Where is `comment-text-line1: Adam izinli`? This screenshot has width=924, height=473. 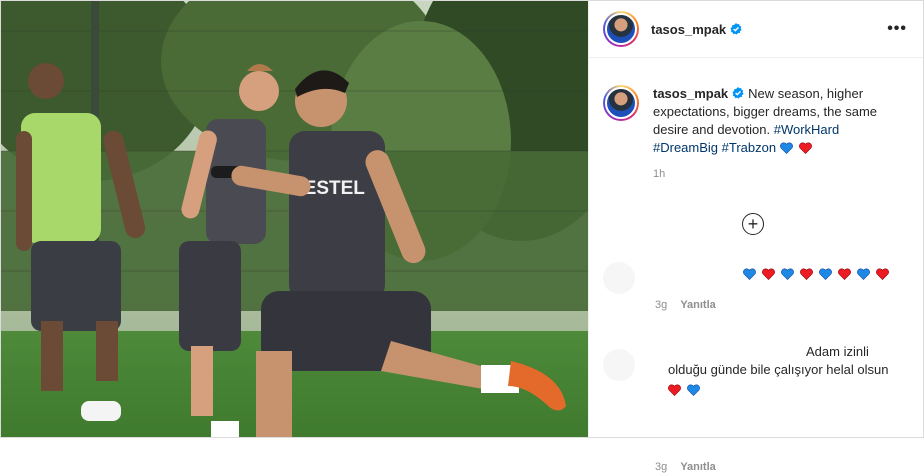 comment-text-line1: Adam izinli is located at coordinates (837, 351).